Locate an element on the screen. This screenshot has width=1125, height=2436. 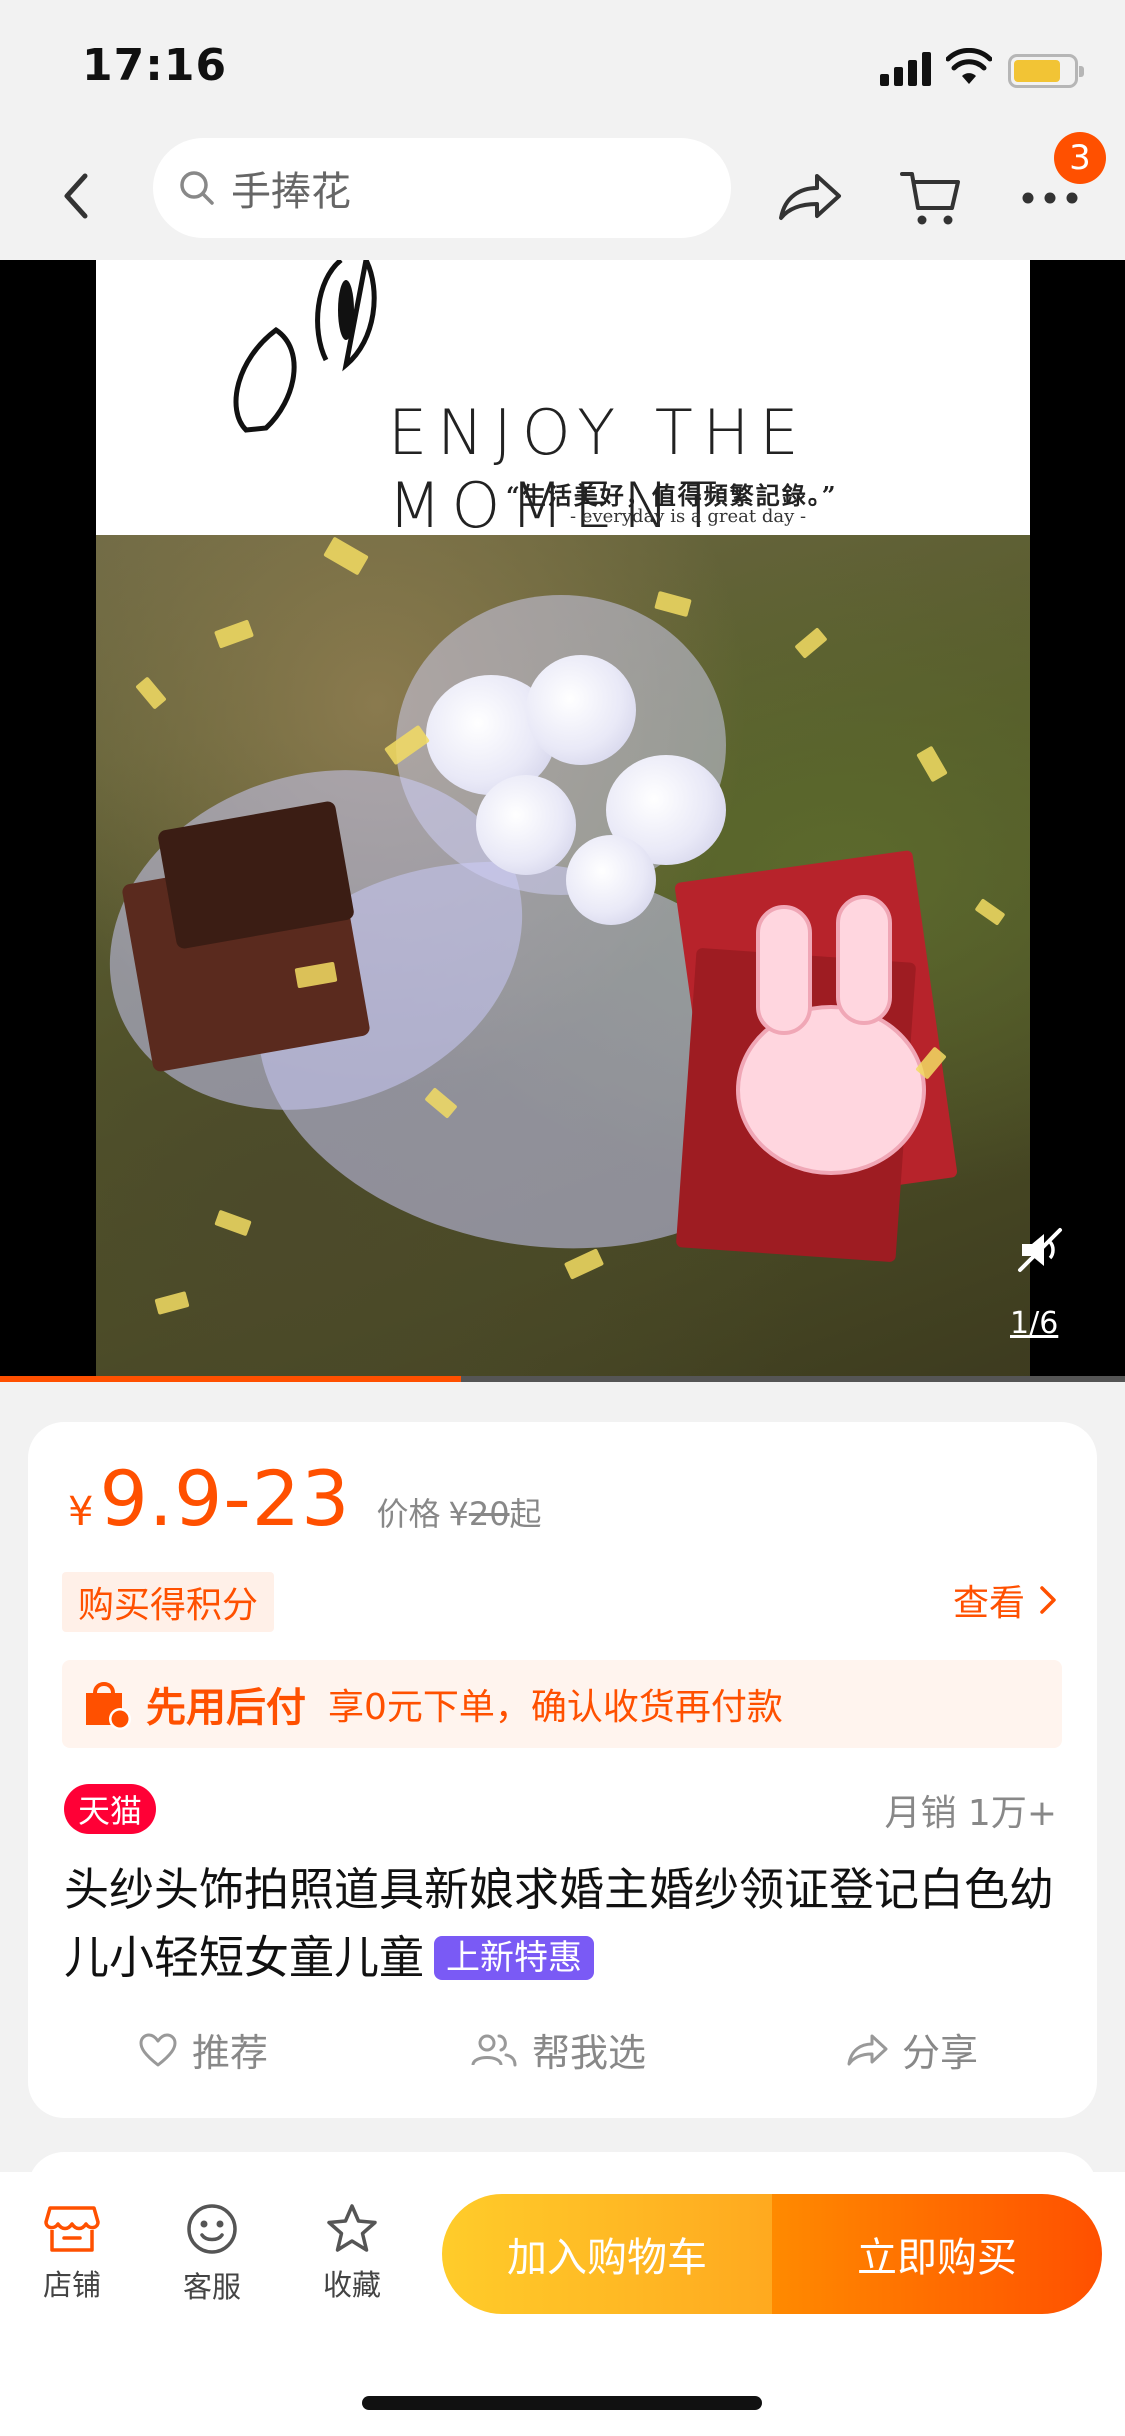
share-label: 分享 is located at coordinates (940, 2053).